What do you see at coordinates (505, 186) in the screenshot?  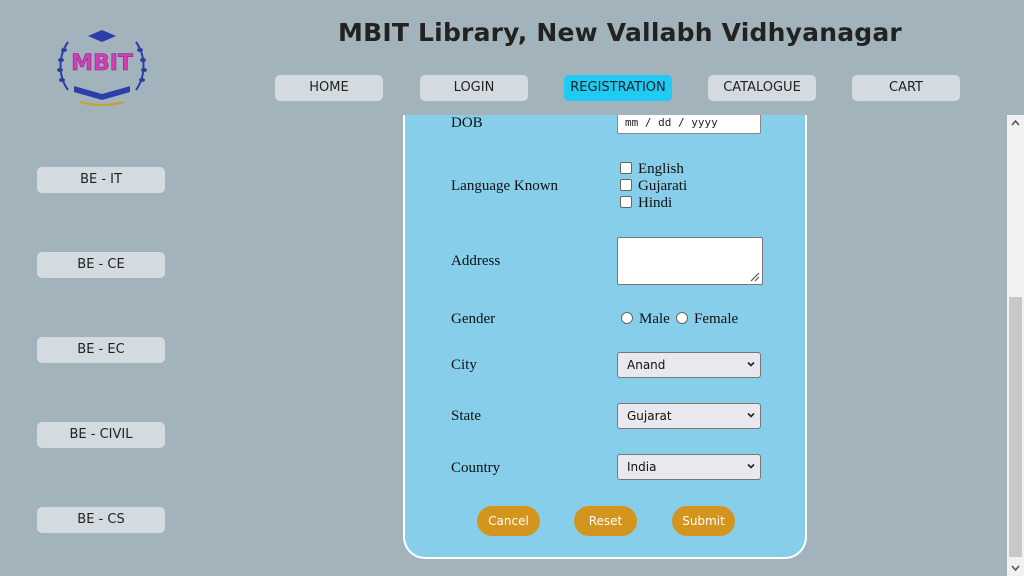 I see `language-label: Language Known` at bounding box center [505, 186].